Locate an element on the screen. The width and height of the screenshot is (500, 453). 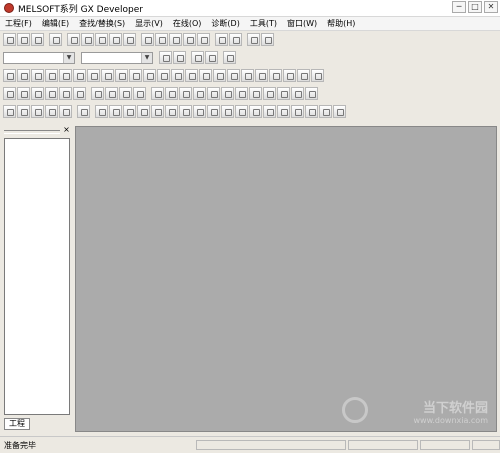
line-draw-icon is located at coordinates (303, 75).